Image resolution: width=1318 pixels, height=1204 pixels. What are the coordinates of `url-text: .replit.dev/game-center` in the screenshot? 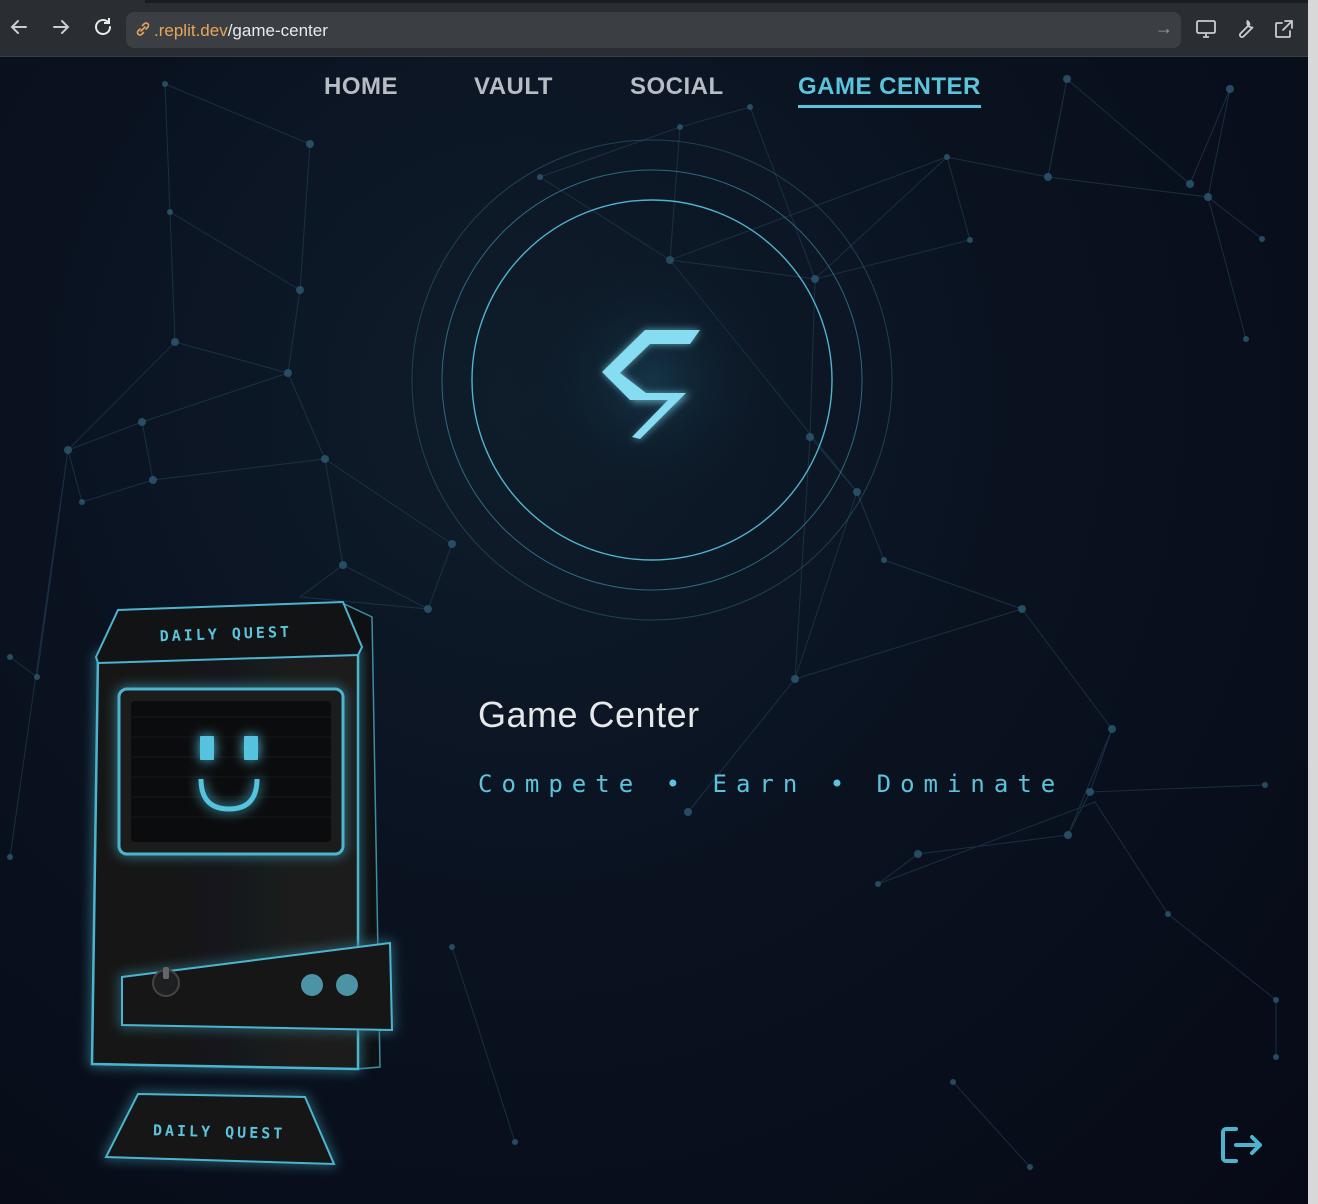 It's located at (241, 30).